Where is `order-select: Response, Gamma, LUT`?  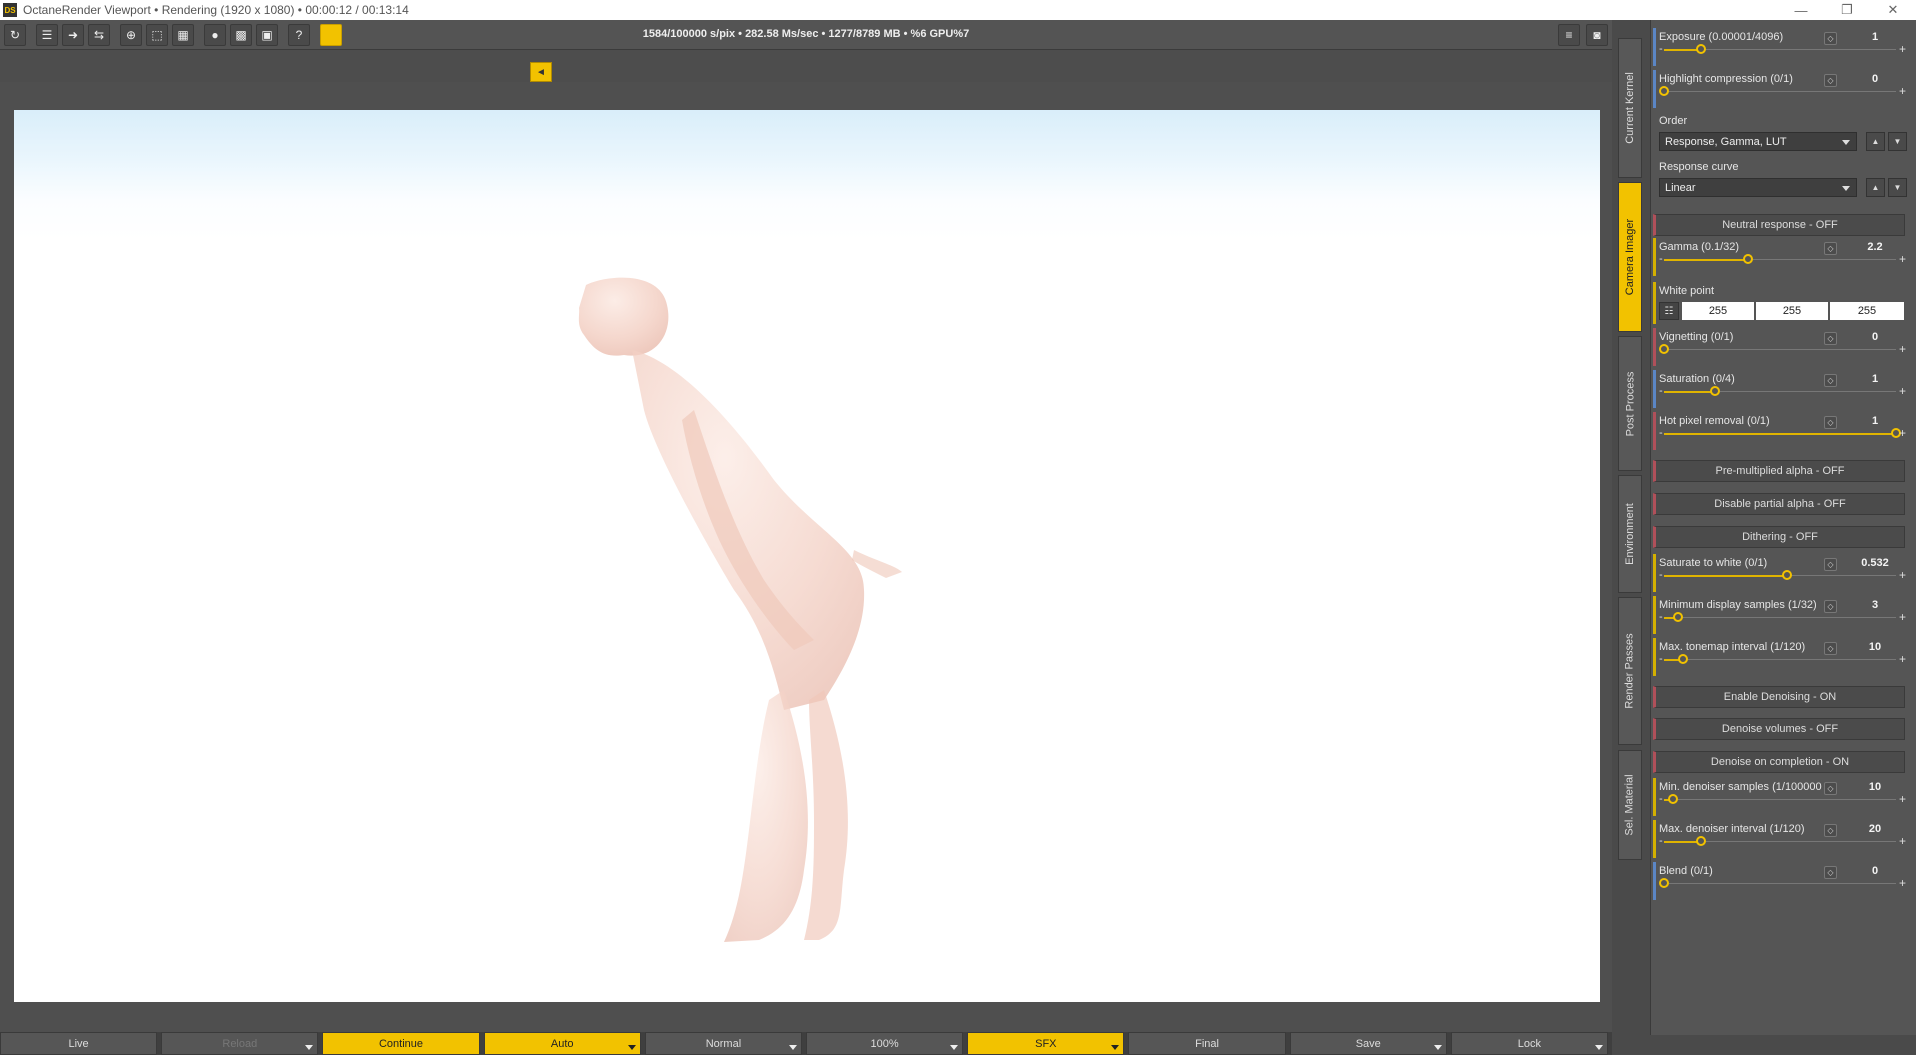 order-select: Response, Gamma, LUT is located at coordinates (1758, 141).